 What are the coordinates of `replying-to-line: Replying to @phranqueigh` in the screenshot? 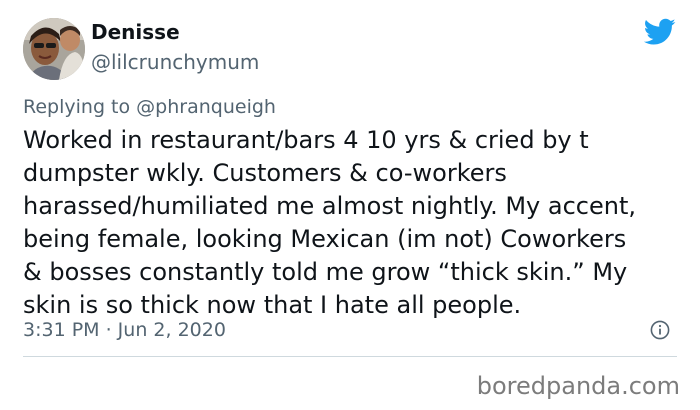 It's located at (149, 107).